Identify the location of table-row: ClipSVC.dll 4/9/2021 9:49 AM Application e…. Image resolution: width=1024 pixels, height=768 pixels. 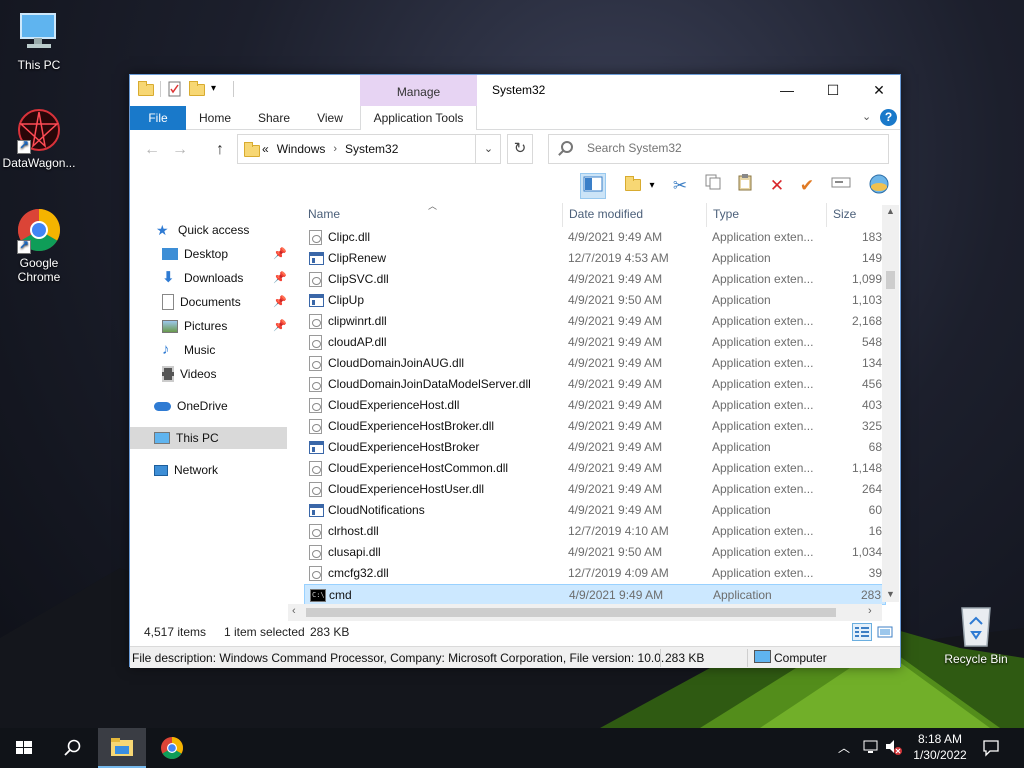
(595, 279).